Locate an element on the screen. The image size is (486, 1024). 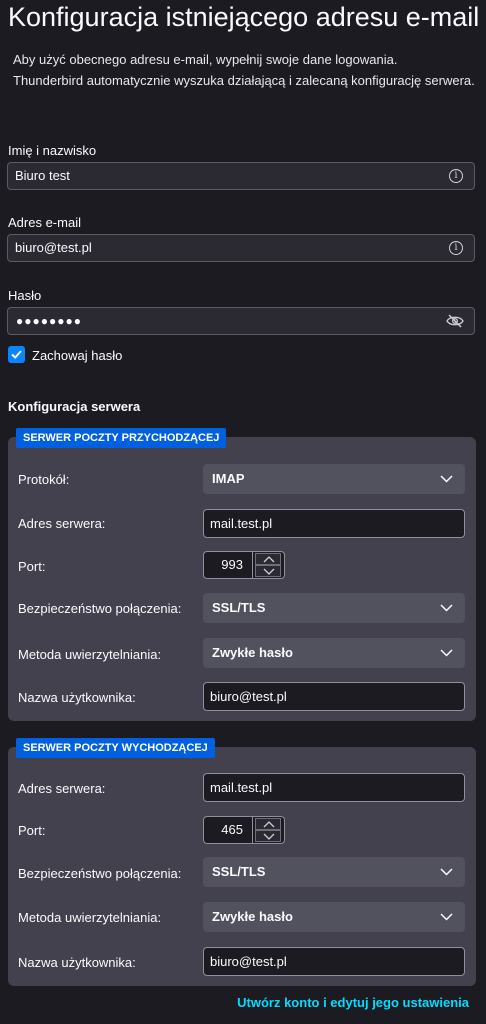
outgoing-auth-value: Zwykłe hasło is located at coordinates (252, 916).